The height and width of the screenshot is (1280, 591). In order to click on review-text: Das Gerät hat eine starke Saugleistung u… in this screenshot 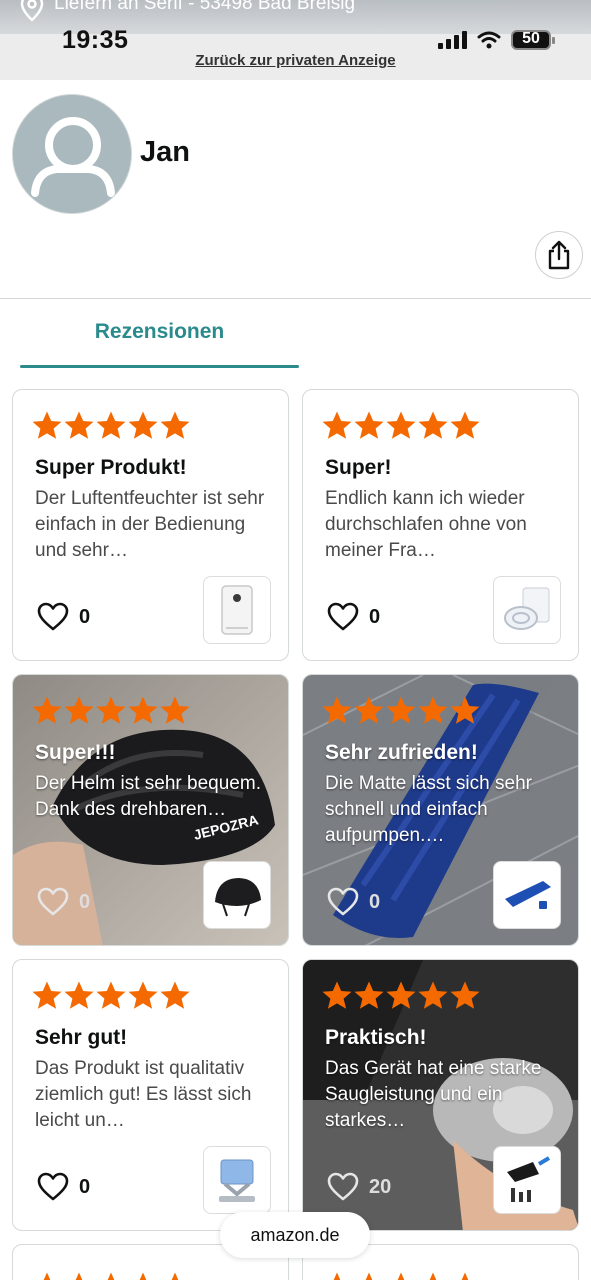, I will do `click(433, 1094)`.